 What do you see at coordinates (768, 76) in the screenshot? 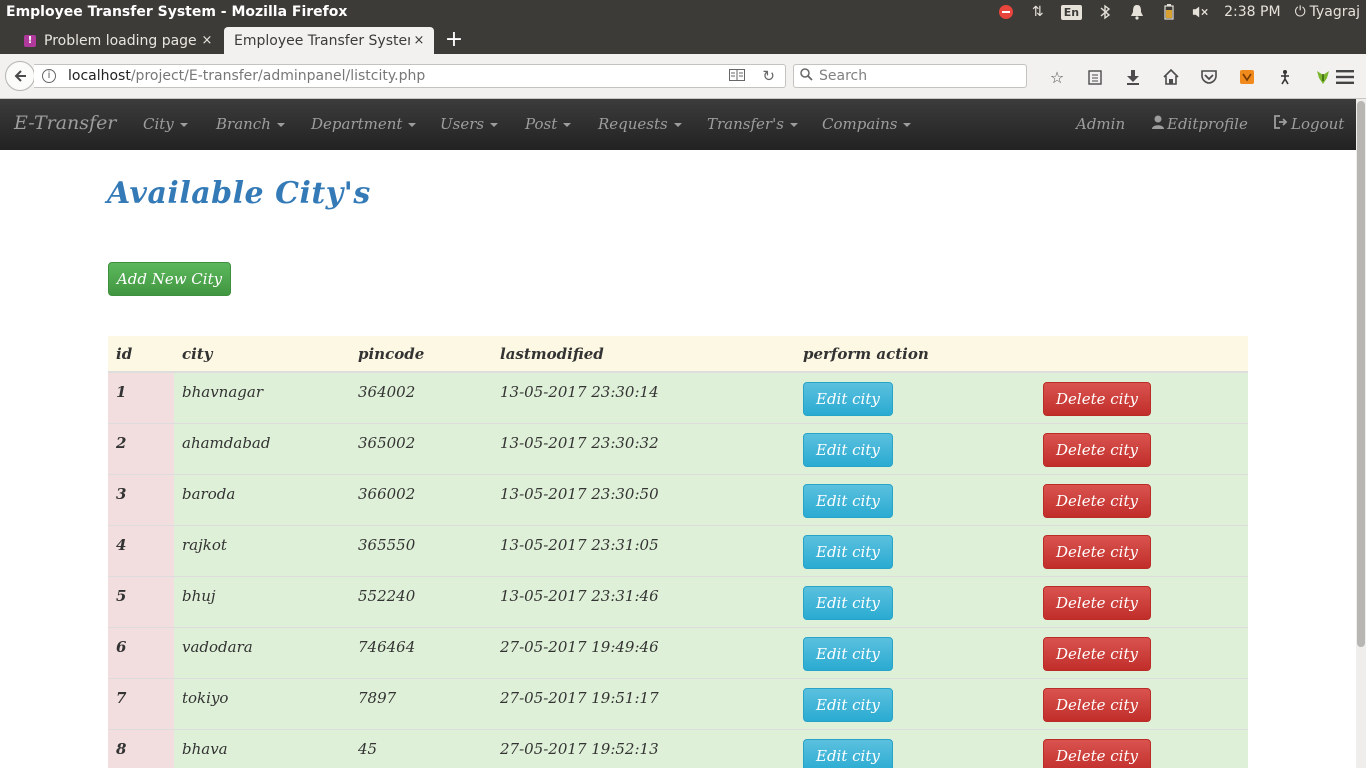
I see `reload-icon: ↻` at bounding box center [768, 76].